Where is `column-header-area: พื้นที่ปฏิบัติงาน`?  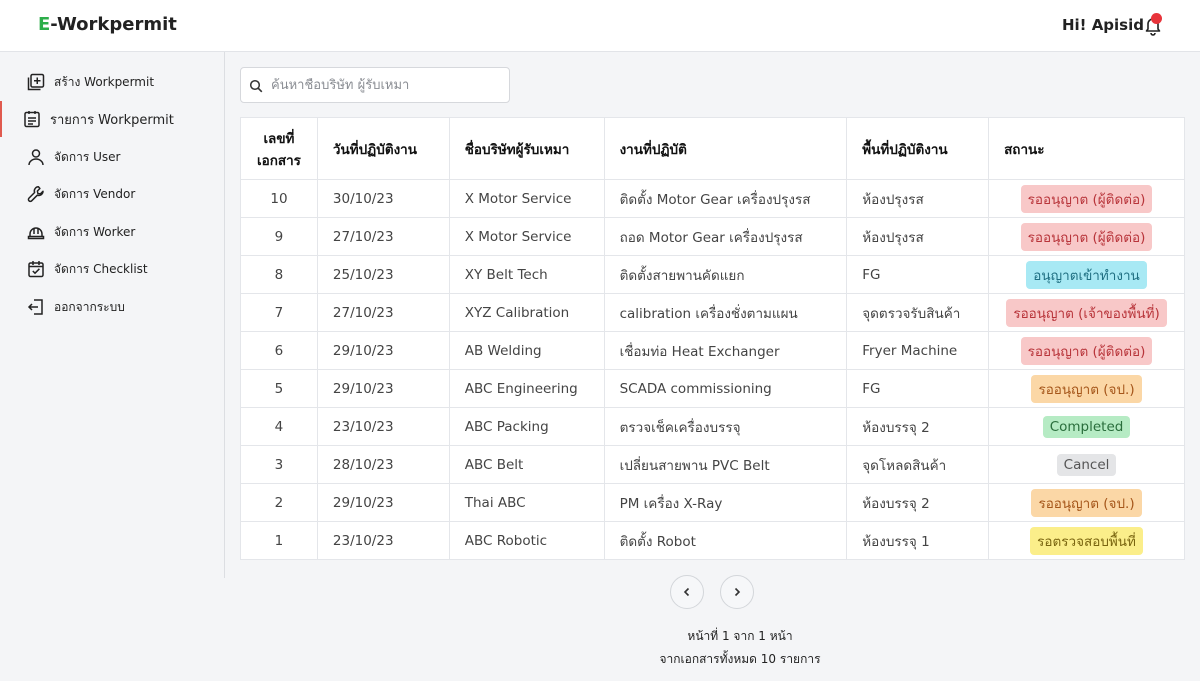
column-header-area: พื้นที่ปฏิบัติงาน is located at coordinates (918, 148).